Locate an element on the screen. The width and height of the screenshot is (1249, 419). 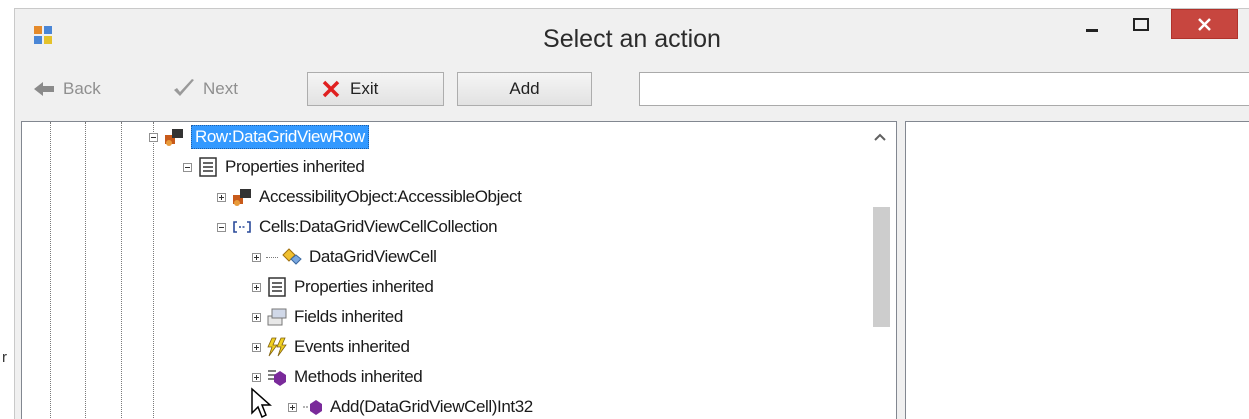
minimize-icon is located at coordinates (1092, 30).